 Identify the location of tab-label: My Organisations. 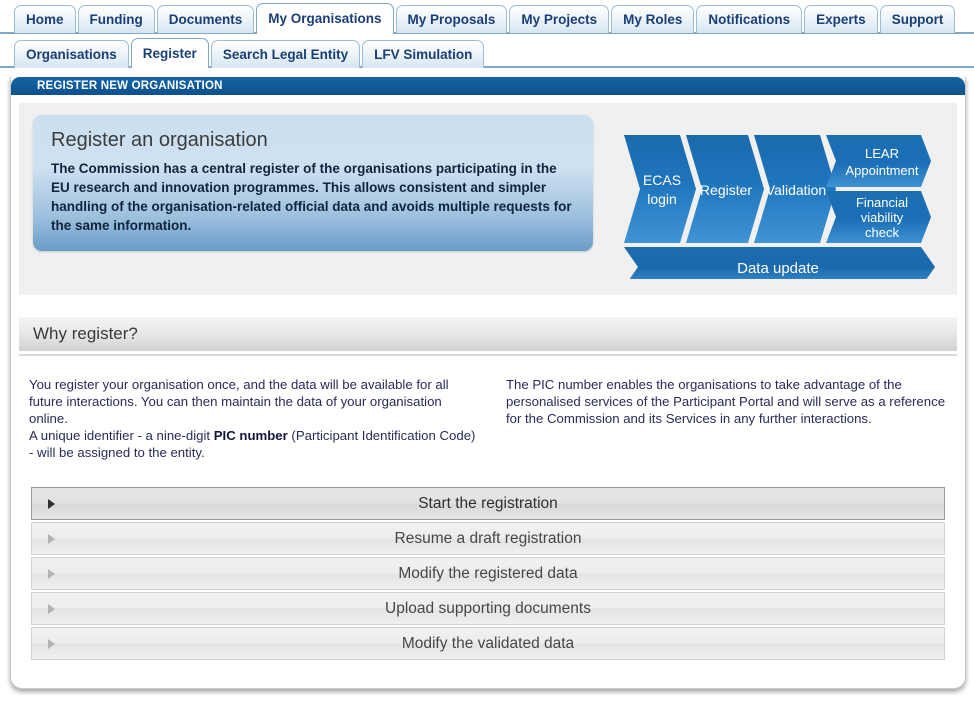
(325, 18).